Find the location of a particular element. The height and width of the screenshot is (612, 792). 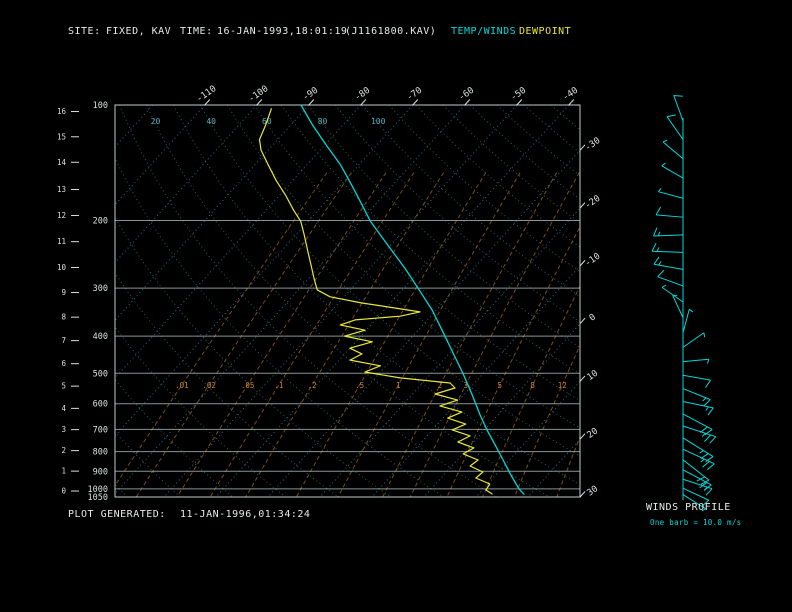

mixing-ratio-label: 1 is located at coordinates (398, 385).